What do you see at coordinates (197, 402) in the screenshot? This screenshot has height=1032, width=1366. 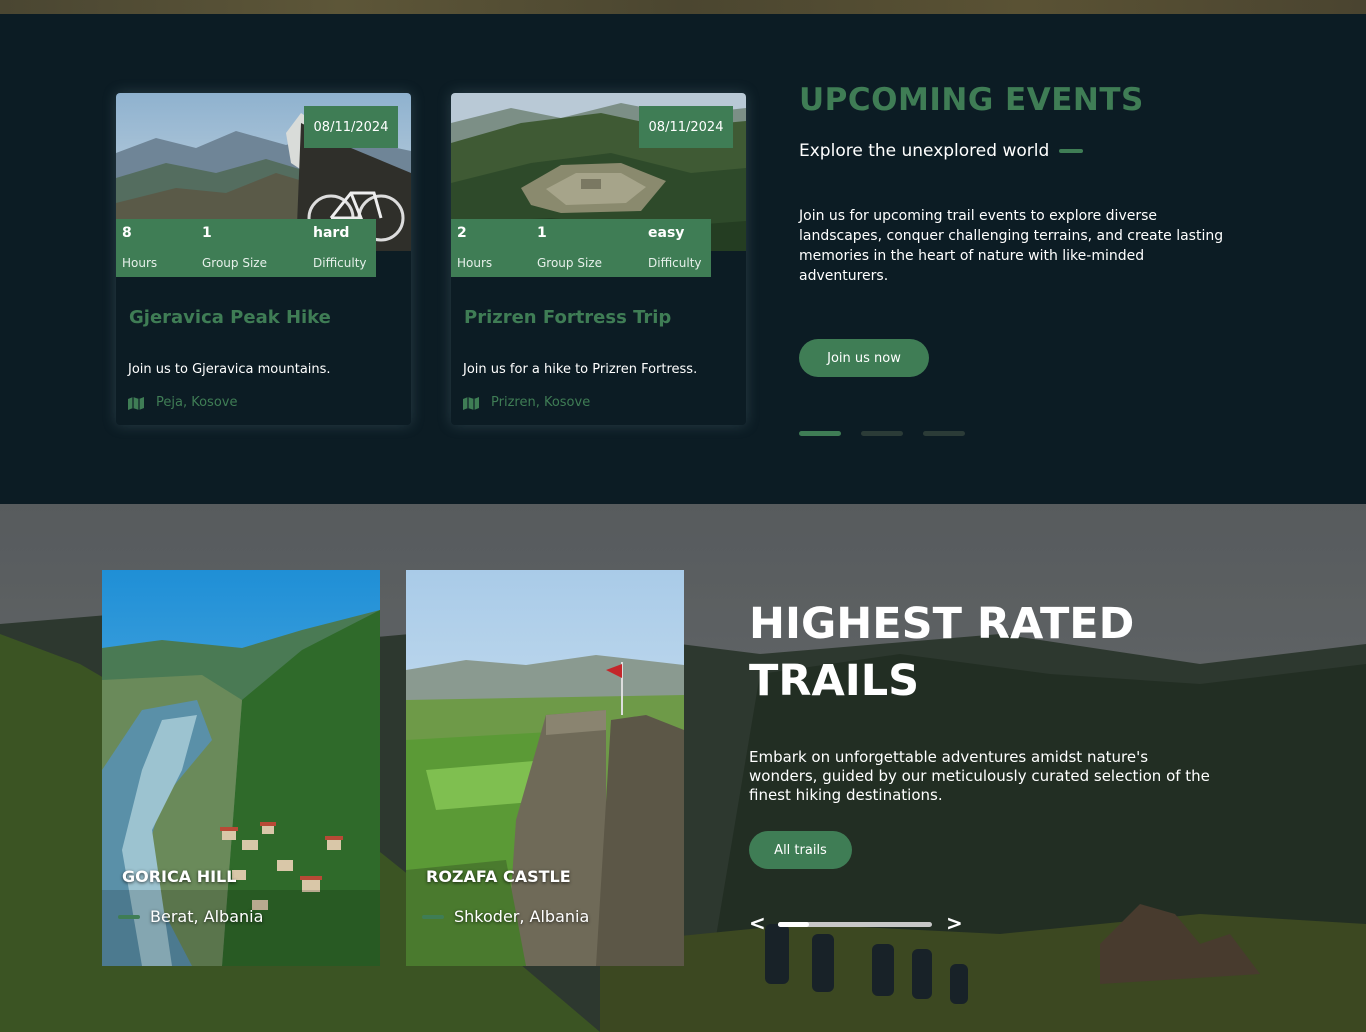 I see `event-location-text: Peja, Kosove` at bounding box center [197, 402].